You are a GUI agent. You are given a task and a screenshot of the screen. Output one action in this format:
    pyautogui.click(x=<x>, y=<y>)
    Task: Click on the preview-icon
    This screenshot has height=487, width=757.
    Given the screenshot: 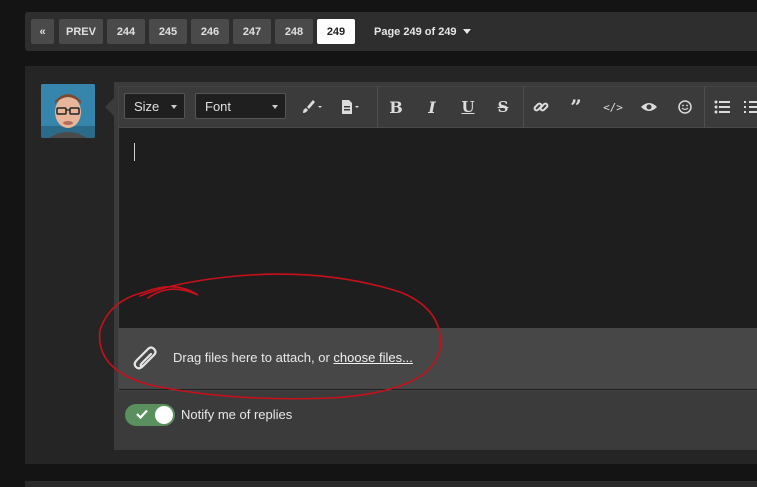 What is the action you would take?
    pyautogui.click(x=649, y=107)
    